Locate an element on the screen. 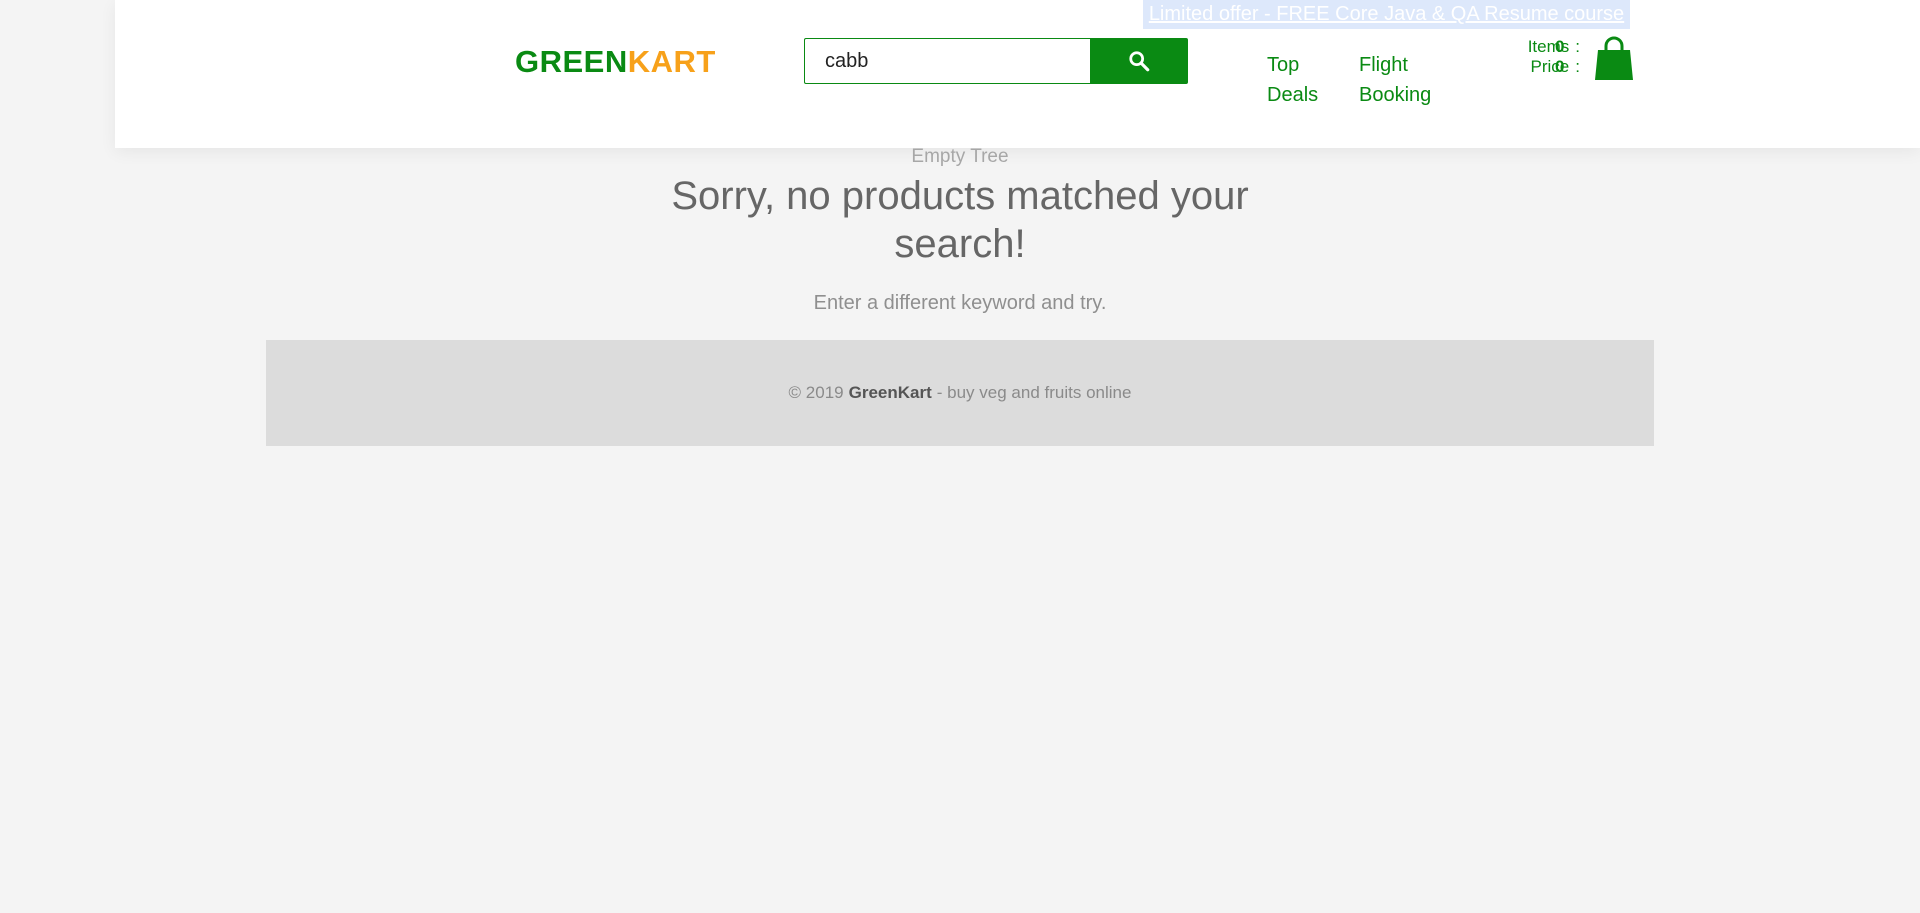 Image resolution: width=1920 pixels, height=913 pixels. brand-logo-green: GREEN is located at coordinates (571, 61).